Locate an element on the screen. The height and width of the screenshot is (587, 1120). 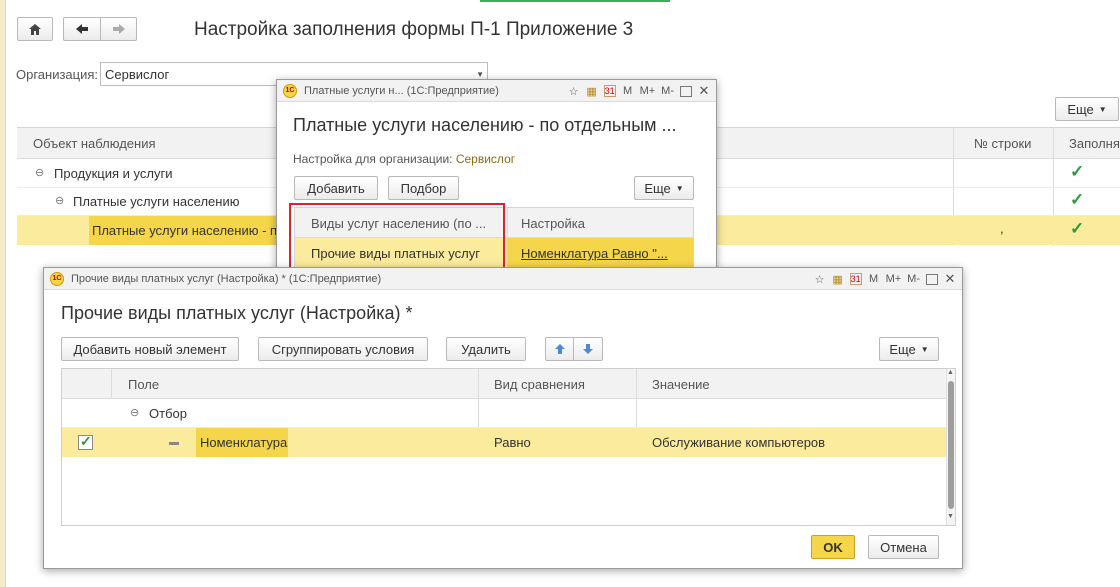
select-button: Подбор is located at coordinates (423, 188).